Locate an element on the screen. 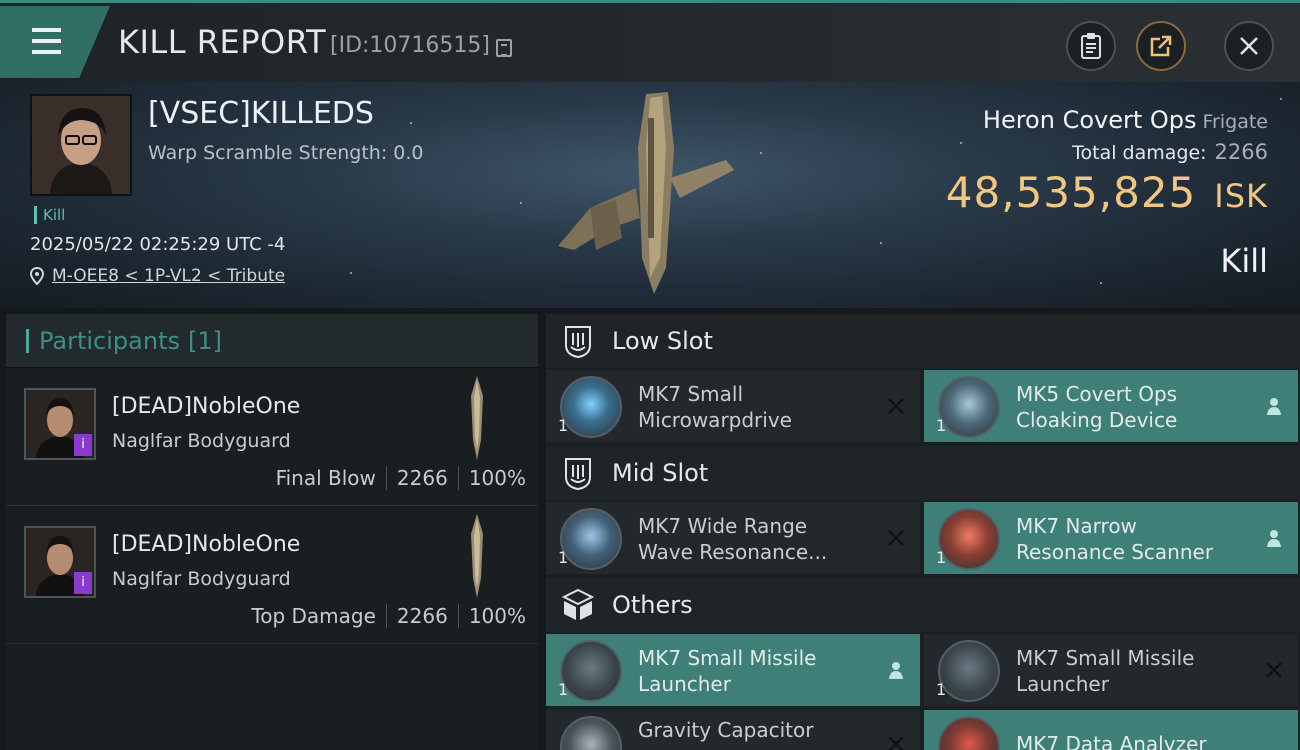 Image resolution: width=1300 pixels, height=750 pixels. module-item: 1 MK7 Small Microwarpdrive is located at coordinates (733, 406).